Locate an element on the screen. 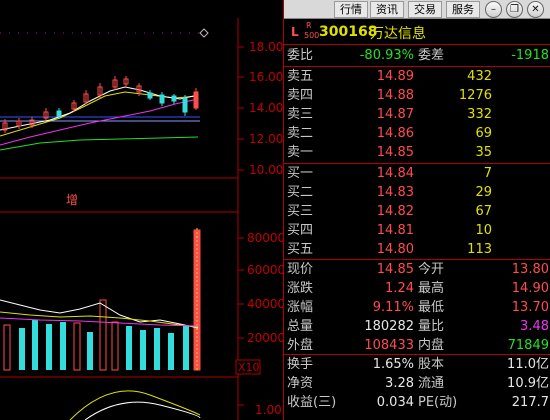  sell-level-price: 14.87 is located at coordinates (395, 114).